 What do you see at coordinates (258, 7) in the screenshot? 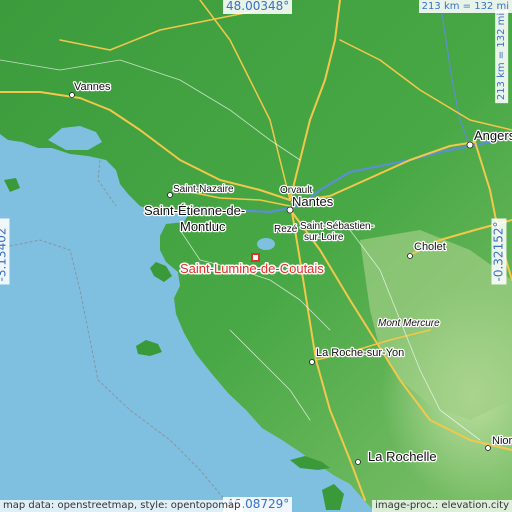
I see `north-coordinate: 48.00348°` at bounding box center [258, 7].